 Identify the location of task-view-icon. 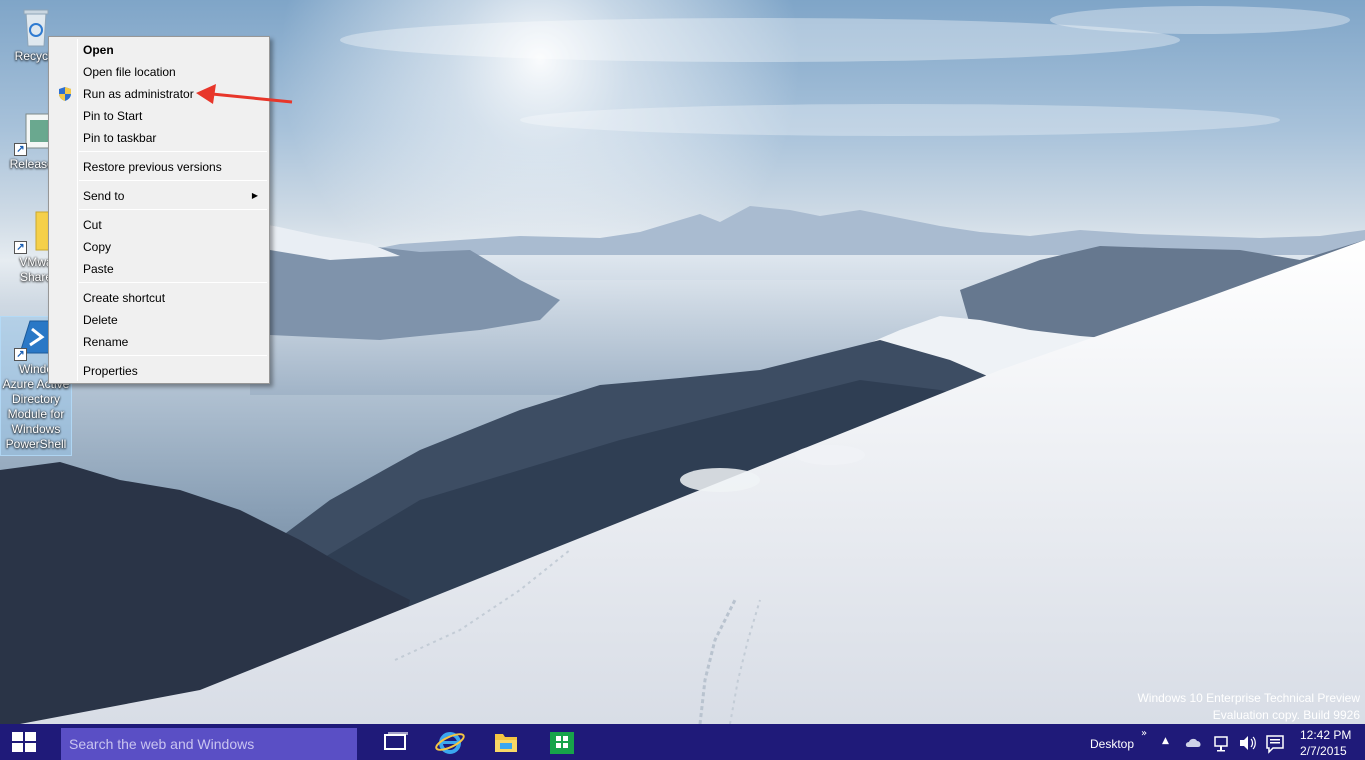
(396, 741).